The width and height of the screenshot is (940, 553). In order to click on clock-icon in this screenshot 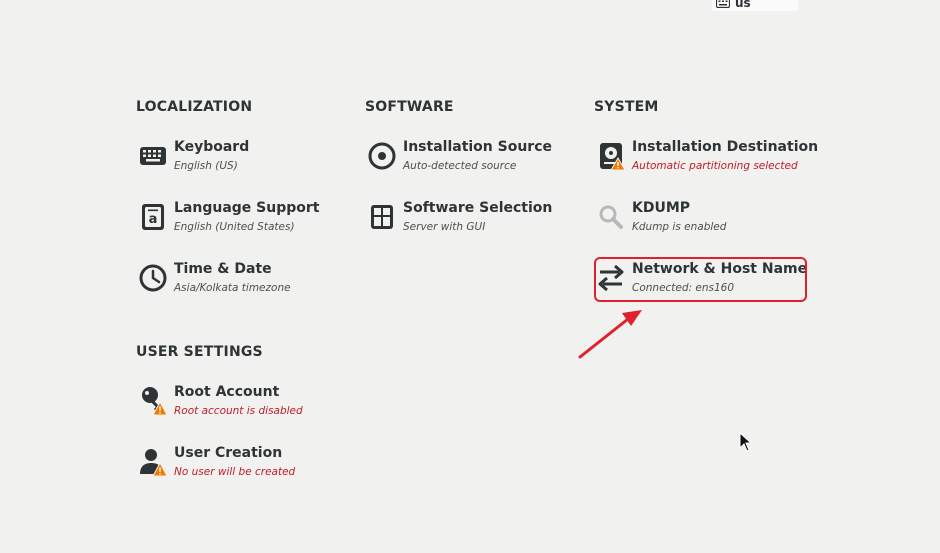, I will do `click(153, 278)`.